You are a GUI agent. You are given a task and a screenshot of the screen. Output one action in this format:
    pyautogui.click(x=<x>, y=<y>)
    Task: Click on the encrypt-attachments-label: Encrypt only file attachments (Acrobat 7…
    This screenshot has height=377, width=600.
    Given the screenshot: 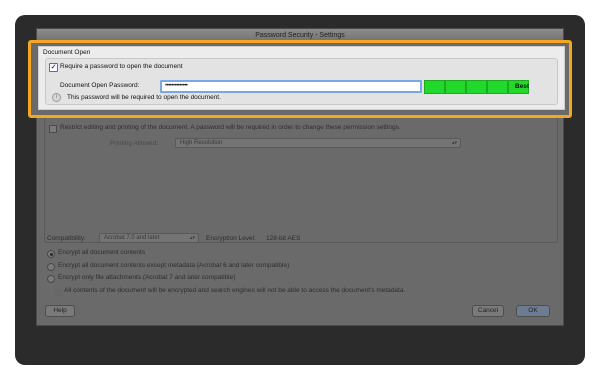 What is the action you would take?
    pyautogui.click(x=147, y=277)
    